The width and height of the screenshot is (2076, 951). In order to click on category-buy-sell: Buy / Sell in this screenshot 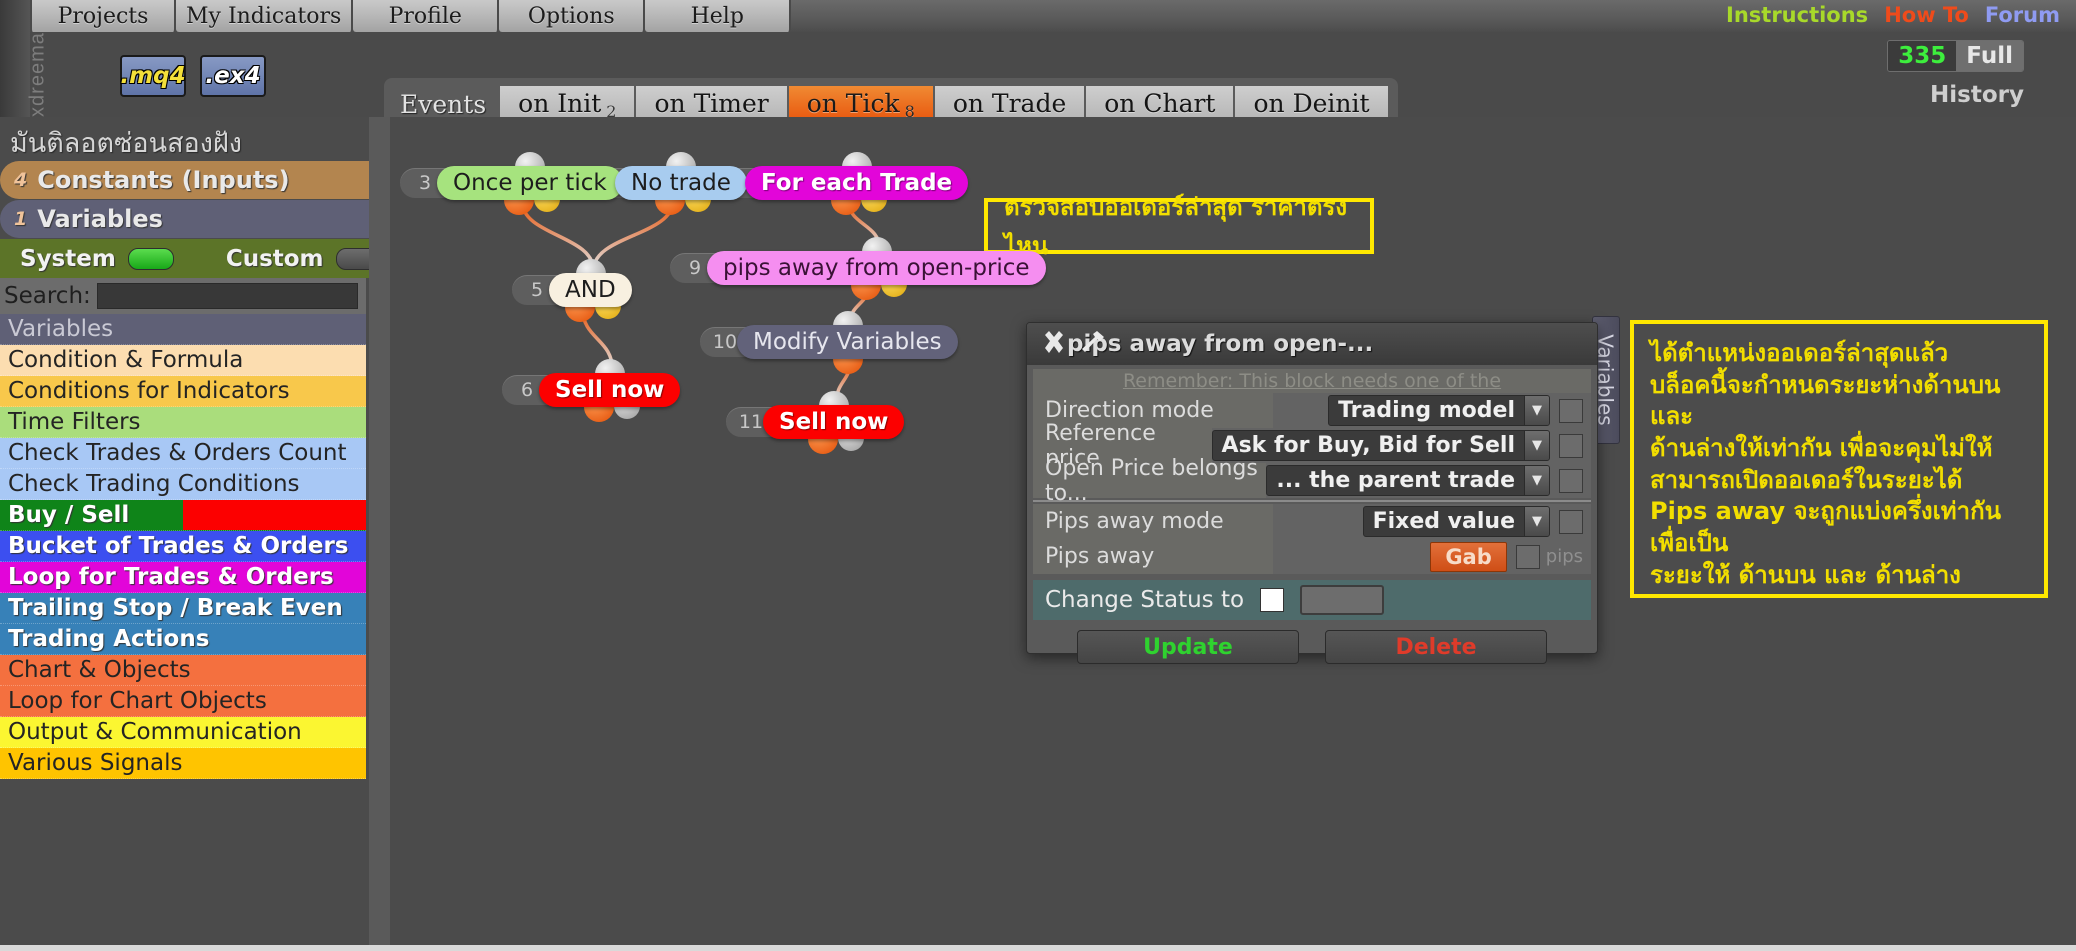, I will do `click(183, 515)`.